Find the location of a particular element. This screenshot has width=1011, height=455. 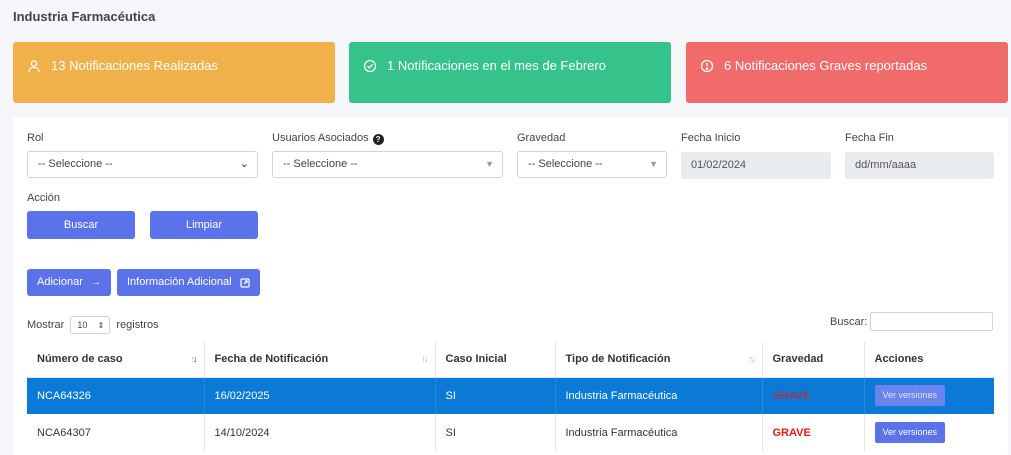

header-fecha: Fecha de Notificación ↑↓ is located at coordinates (320, 360).